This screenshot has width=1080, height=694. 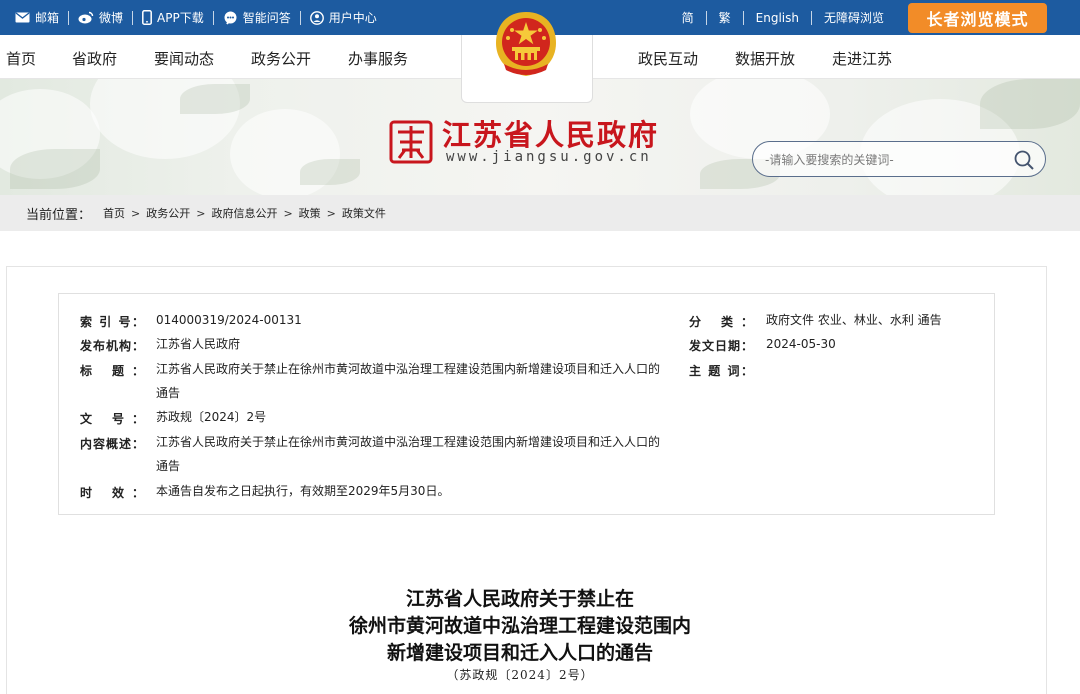 I want to click on nav-about-jiangsu: 走进江苏, so click(x=862, y=58).